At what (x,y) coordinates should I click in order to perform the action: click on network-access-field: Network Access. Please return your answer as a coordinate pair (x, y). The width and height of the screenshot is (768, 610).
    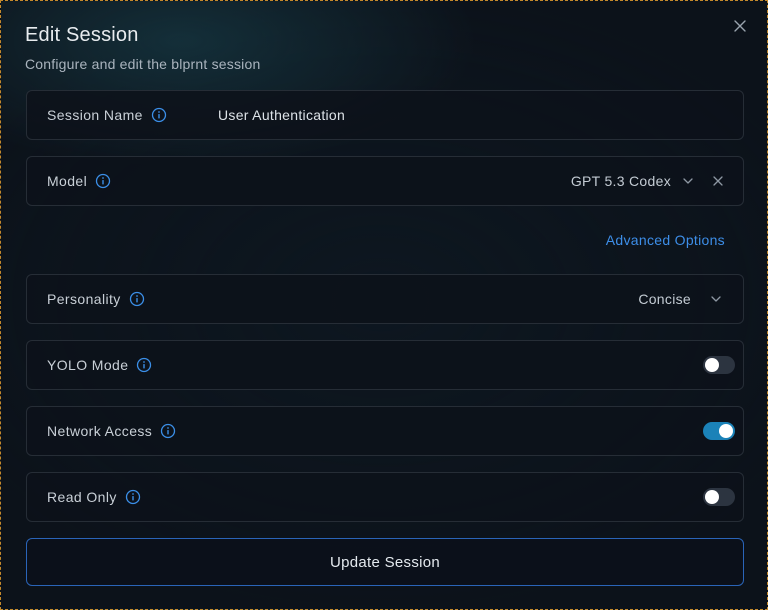
    Looking at the image, I should click on (385, 431).